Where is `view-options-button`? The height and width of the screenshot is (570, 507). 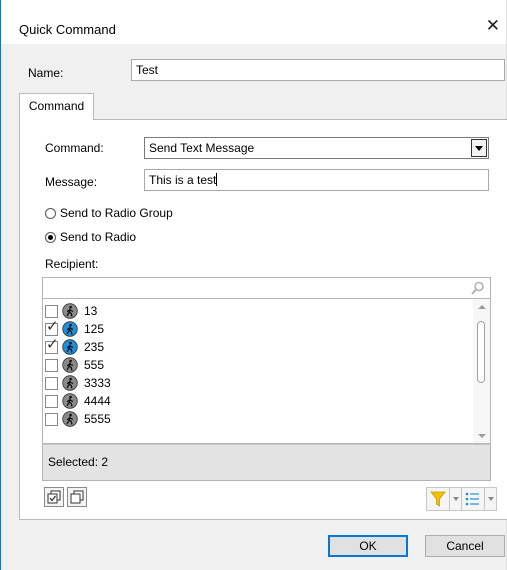 view-options-button is located at coordinates (479, 499).